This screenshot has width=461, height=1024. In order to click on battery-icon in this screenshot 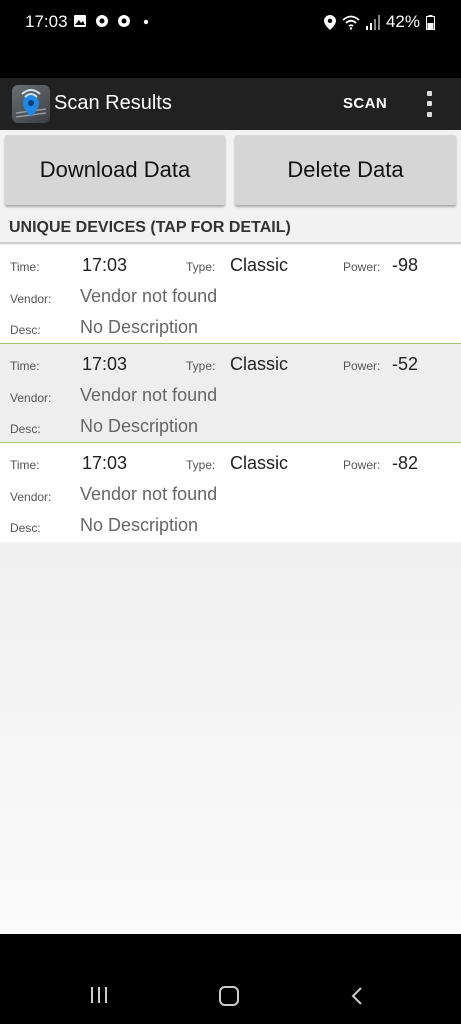, I will do `click(430, 22)`.